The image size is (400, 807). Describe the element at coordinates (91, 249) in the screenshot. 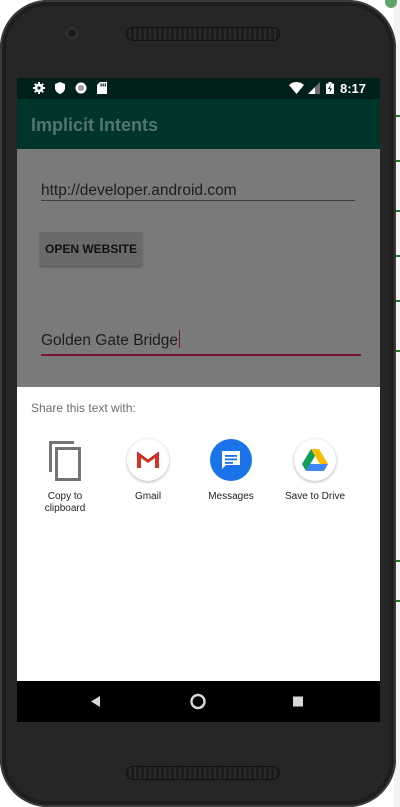

I see `open-website-button: OPEN WEBSITE` at that location.